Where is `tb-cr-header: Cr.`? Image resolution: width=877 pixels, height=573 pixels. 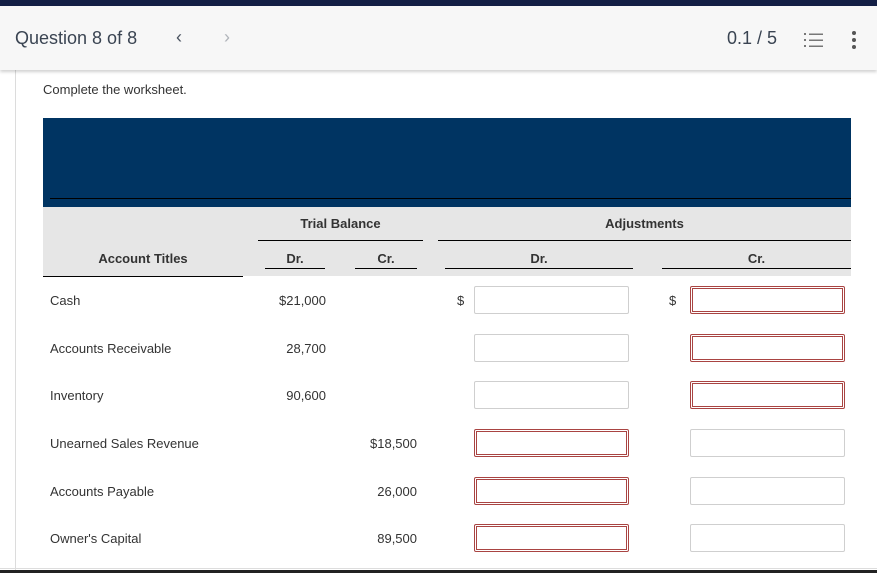
tb-cr-header: Cr. is located at coordinates (386, 258).